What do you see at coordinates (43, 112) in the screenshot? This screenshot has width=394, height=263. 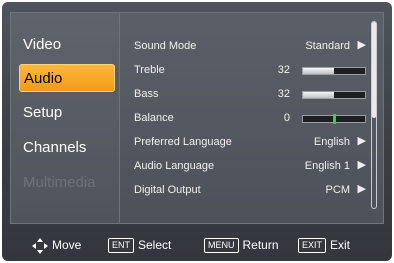 I see `menu-item-label: Setup` at bounding box center [43, 112].